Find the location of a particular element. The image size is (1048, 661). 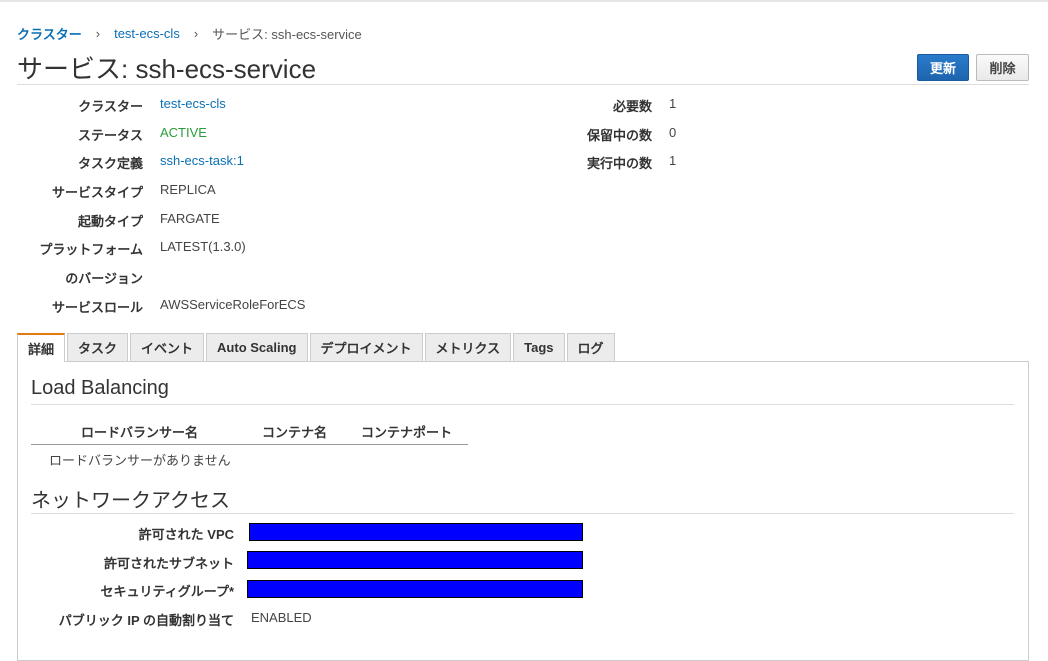

subnets-value-redacted is located at coordinates (415, 560).